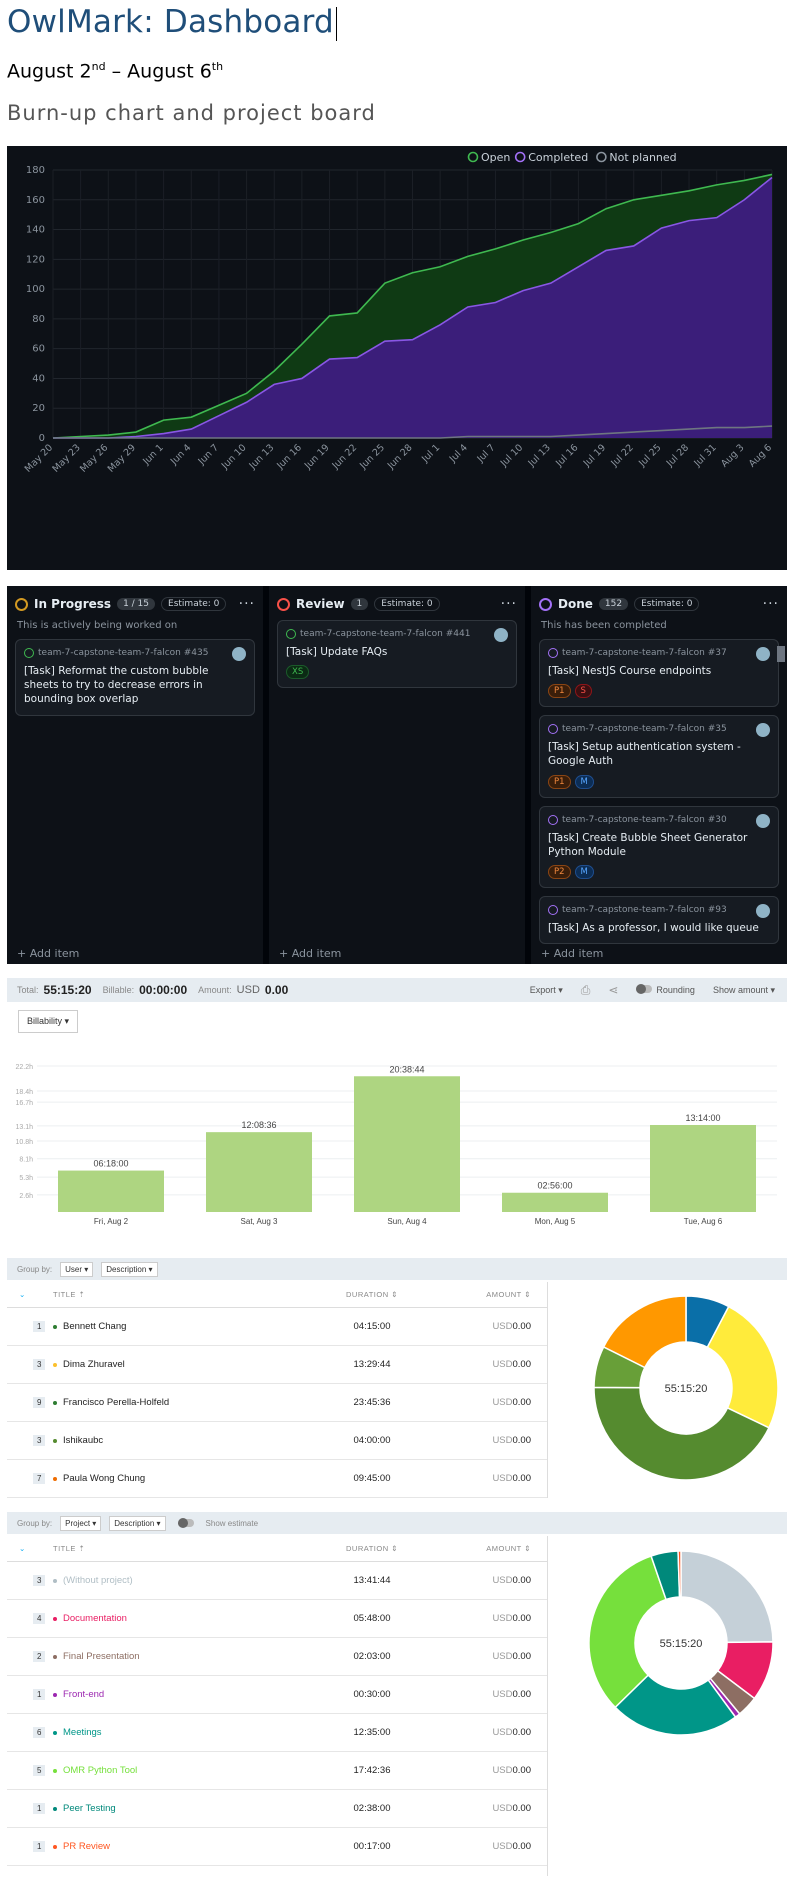  What do you see at coordinates (644, 989) in the screenshot?
I see `toggle-switch` at bounding box center [644, 989].